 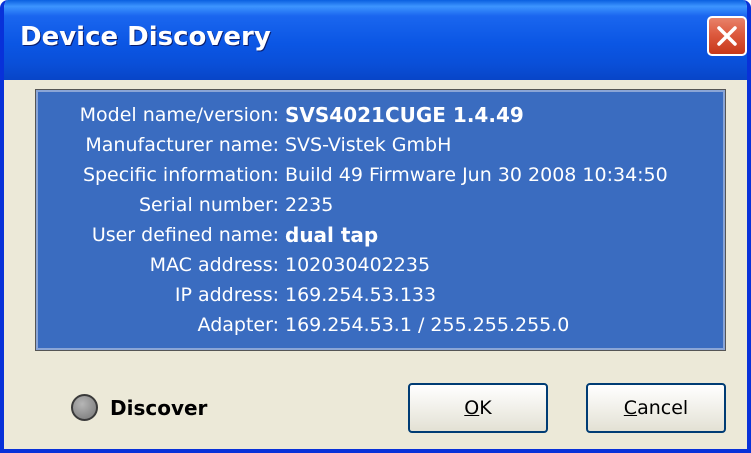 I want to click on specific-info-value: Build 49 Firmware Jun 30 2008 10:34:50, so click(x=476, y=175).